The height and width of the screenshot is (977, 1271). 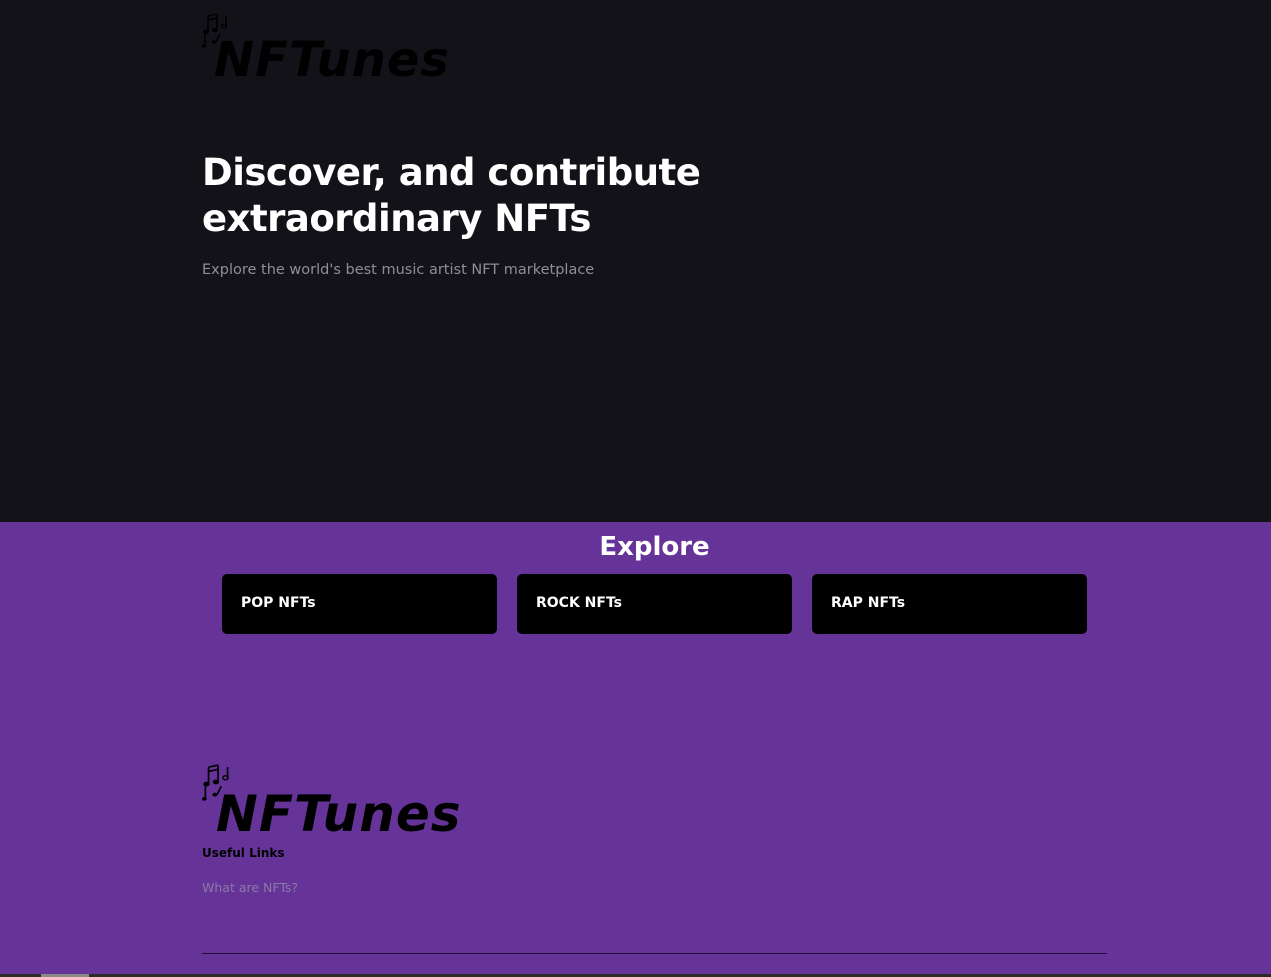 What do you see at coordinates (396, 218) in the screenshot?
I see `hero-title-line-2: extraordinary NFTs` at bounding box center [396, 218].